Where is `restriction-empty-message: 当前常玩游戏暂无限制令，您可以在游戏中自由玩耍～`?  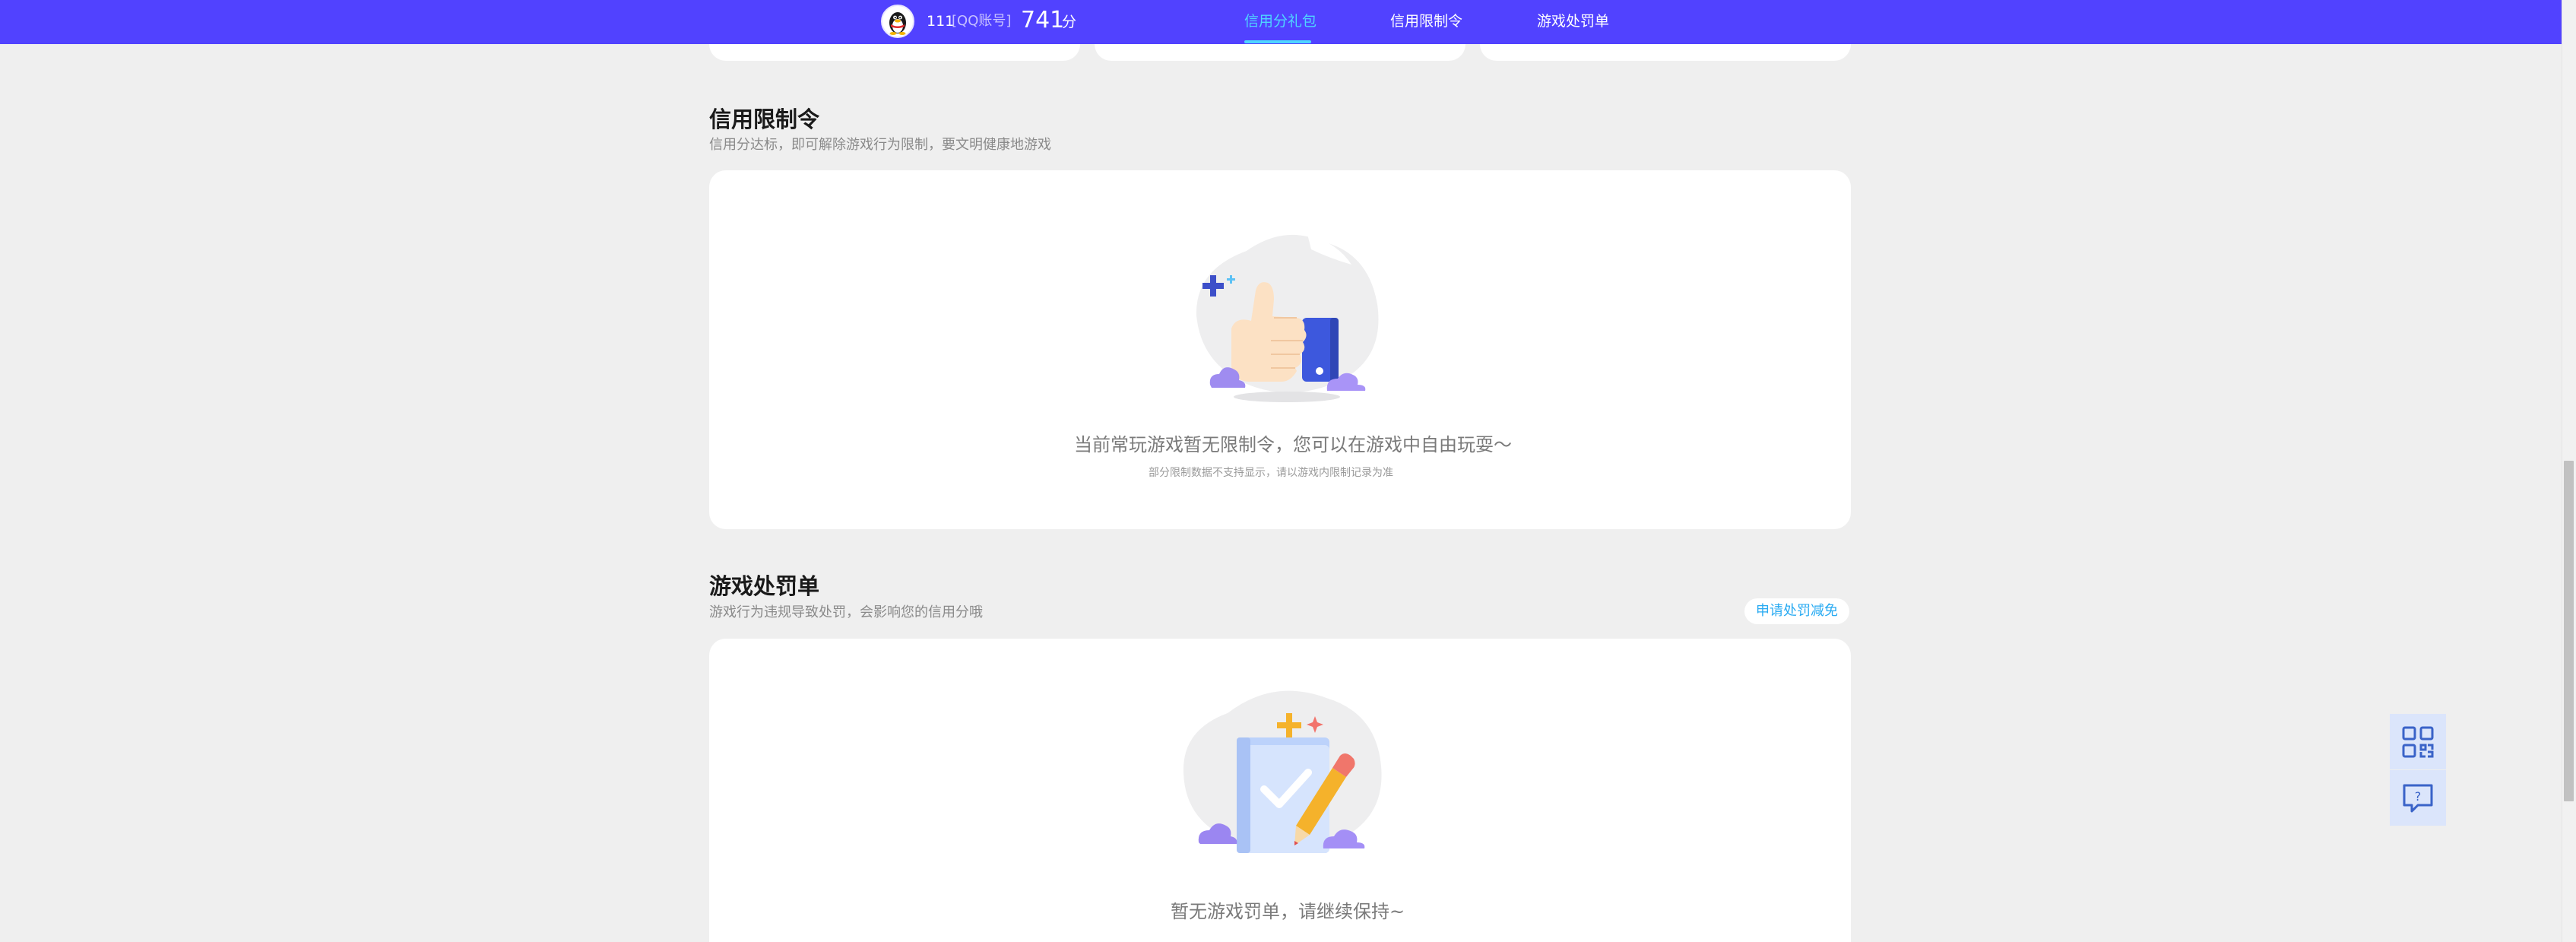 restriction-empty-message: 当前常玩游戏暂无限制令，您可以在游戏中自由玩耍～ is located at coordinates (1293, 444).